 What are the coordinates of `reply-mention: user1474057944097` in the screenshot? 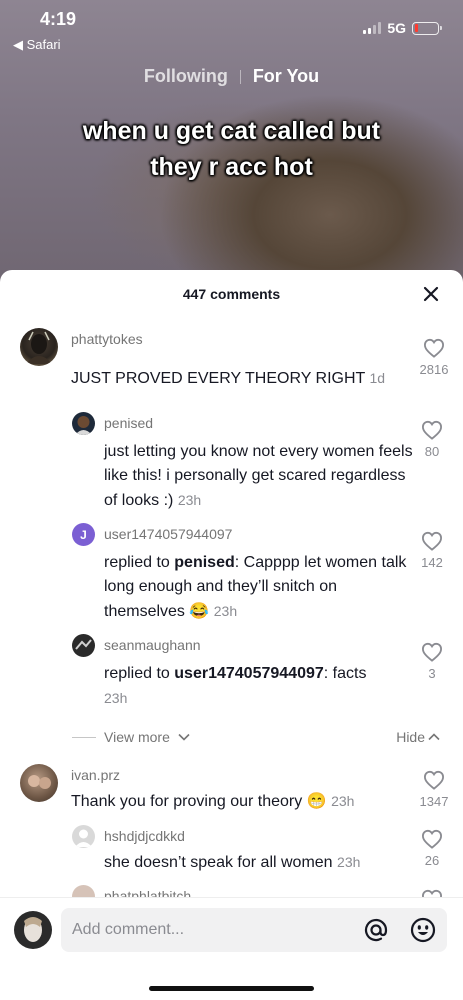 It's located at (248, 673).